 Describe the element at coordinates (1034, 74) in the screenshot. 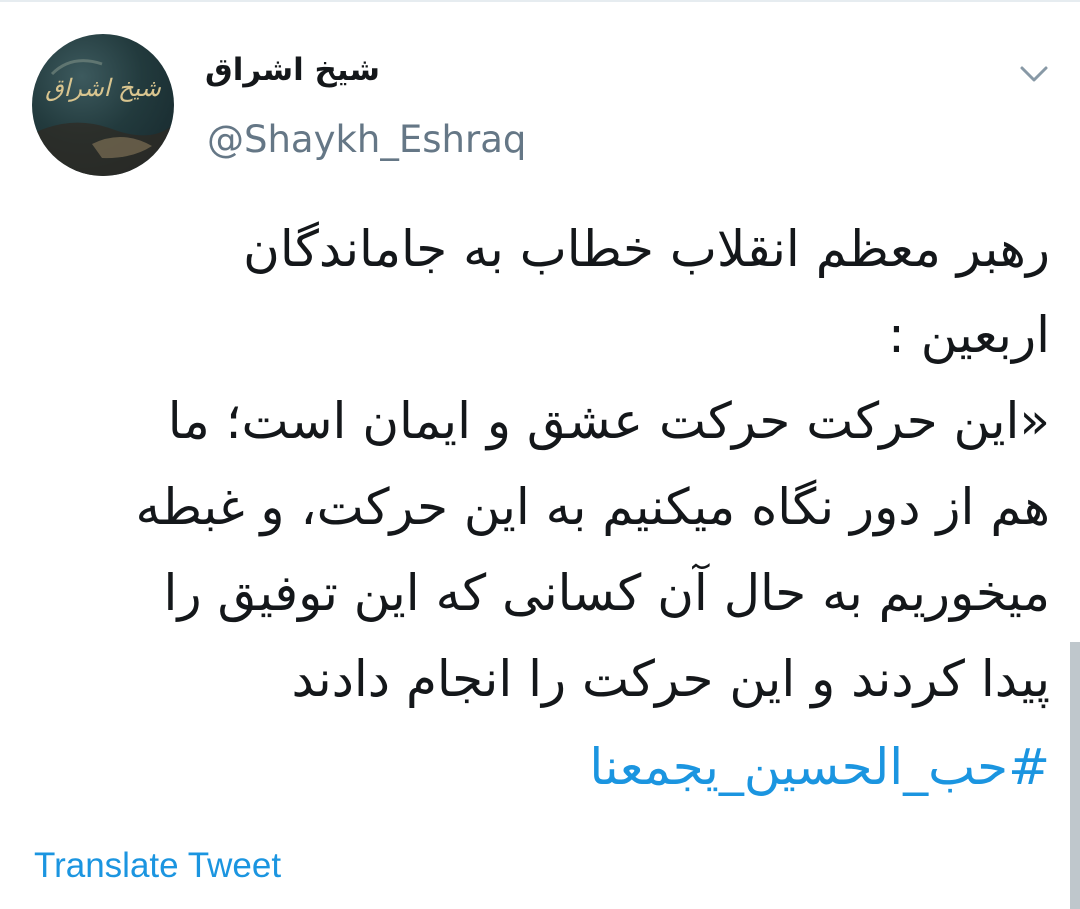

I see `chevron-down-icon` at that location.